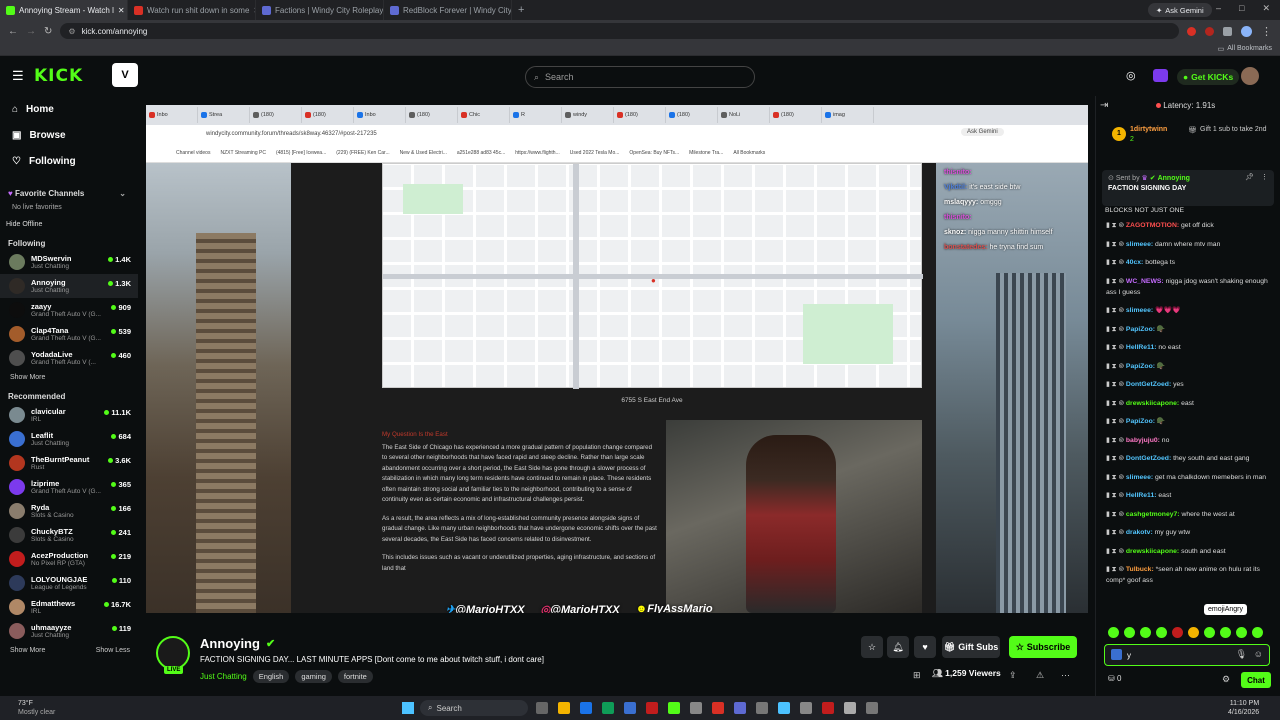 Image resolution: width=1280 pixels, height=720 pixels. What do you see at coordinates (1188, 421) in the screenshot?
I see `chat-message: ▮ ⧗ ⊚ PapiZoo: 🪖` at bounding box center [1188, 421].